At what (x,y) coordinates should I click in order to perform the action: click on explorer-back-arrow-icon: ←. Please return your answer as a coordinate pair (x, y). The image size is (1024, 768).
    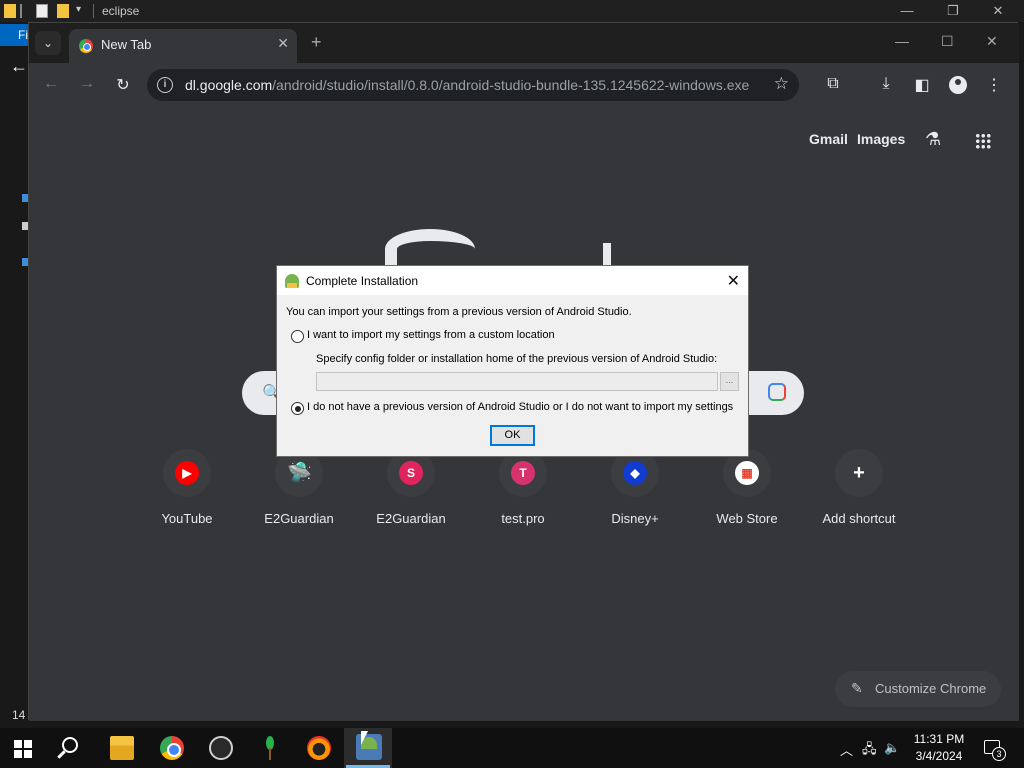
    Looking at the image, I should click on (19, 66).